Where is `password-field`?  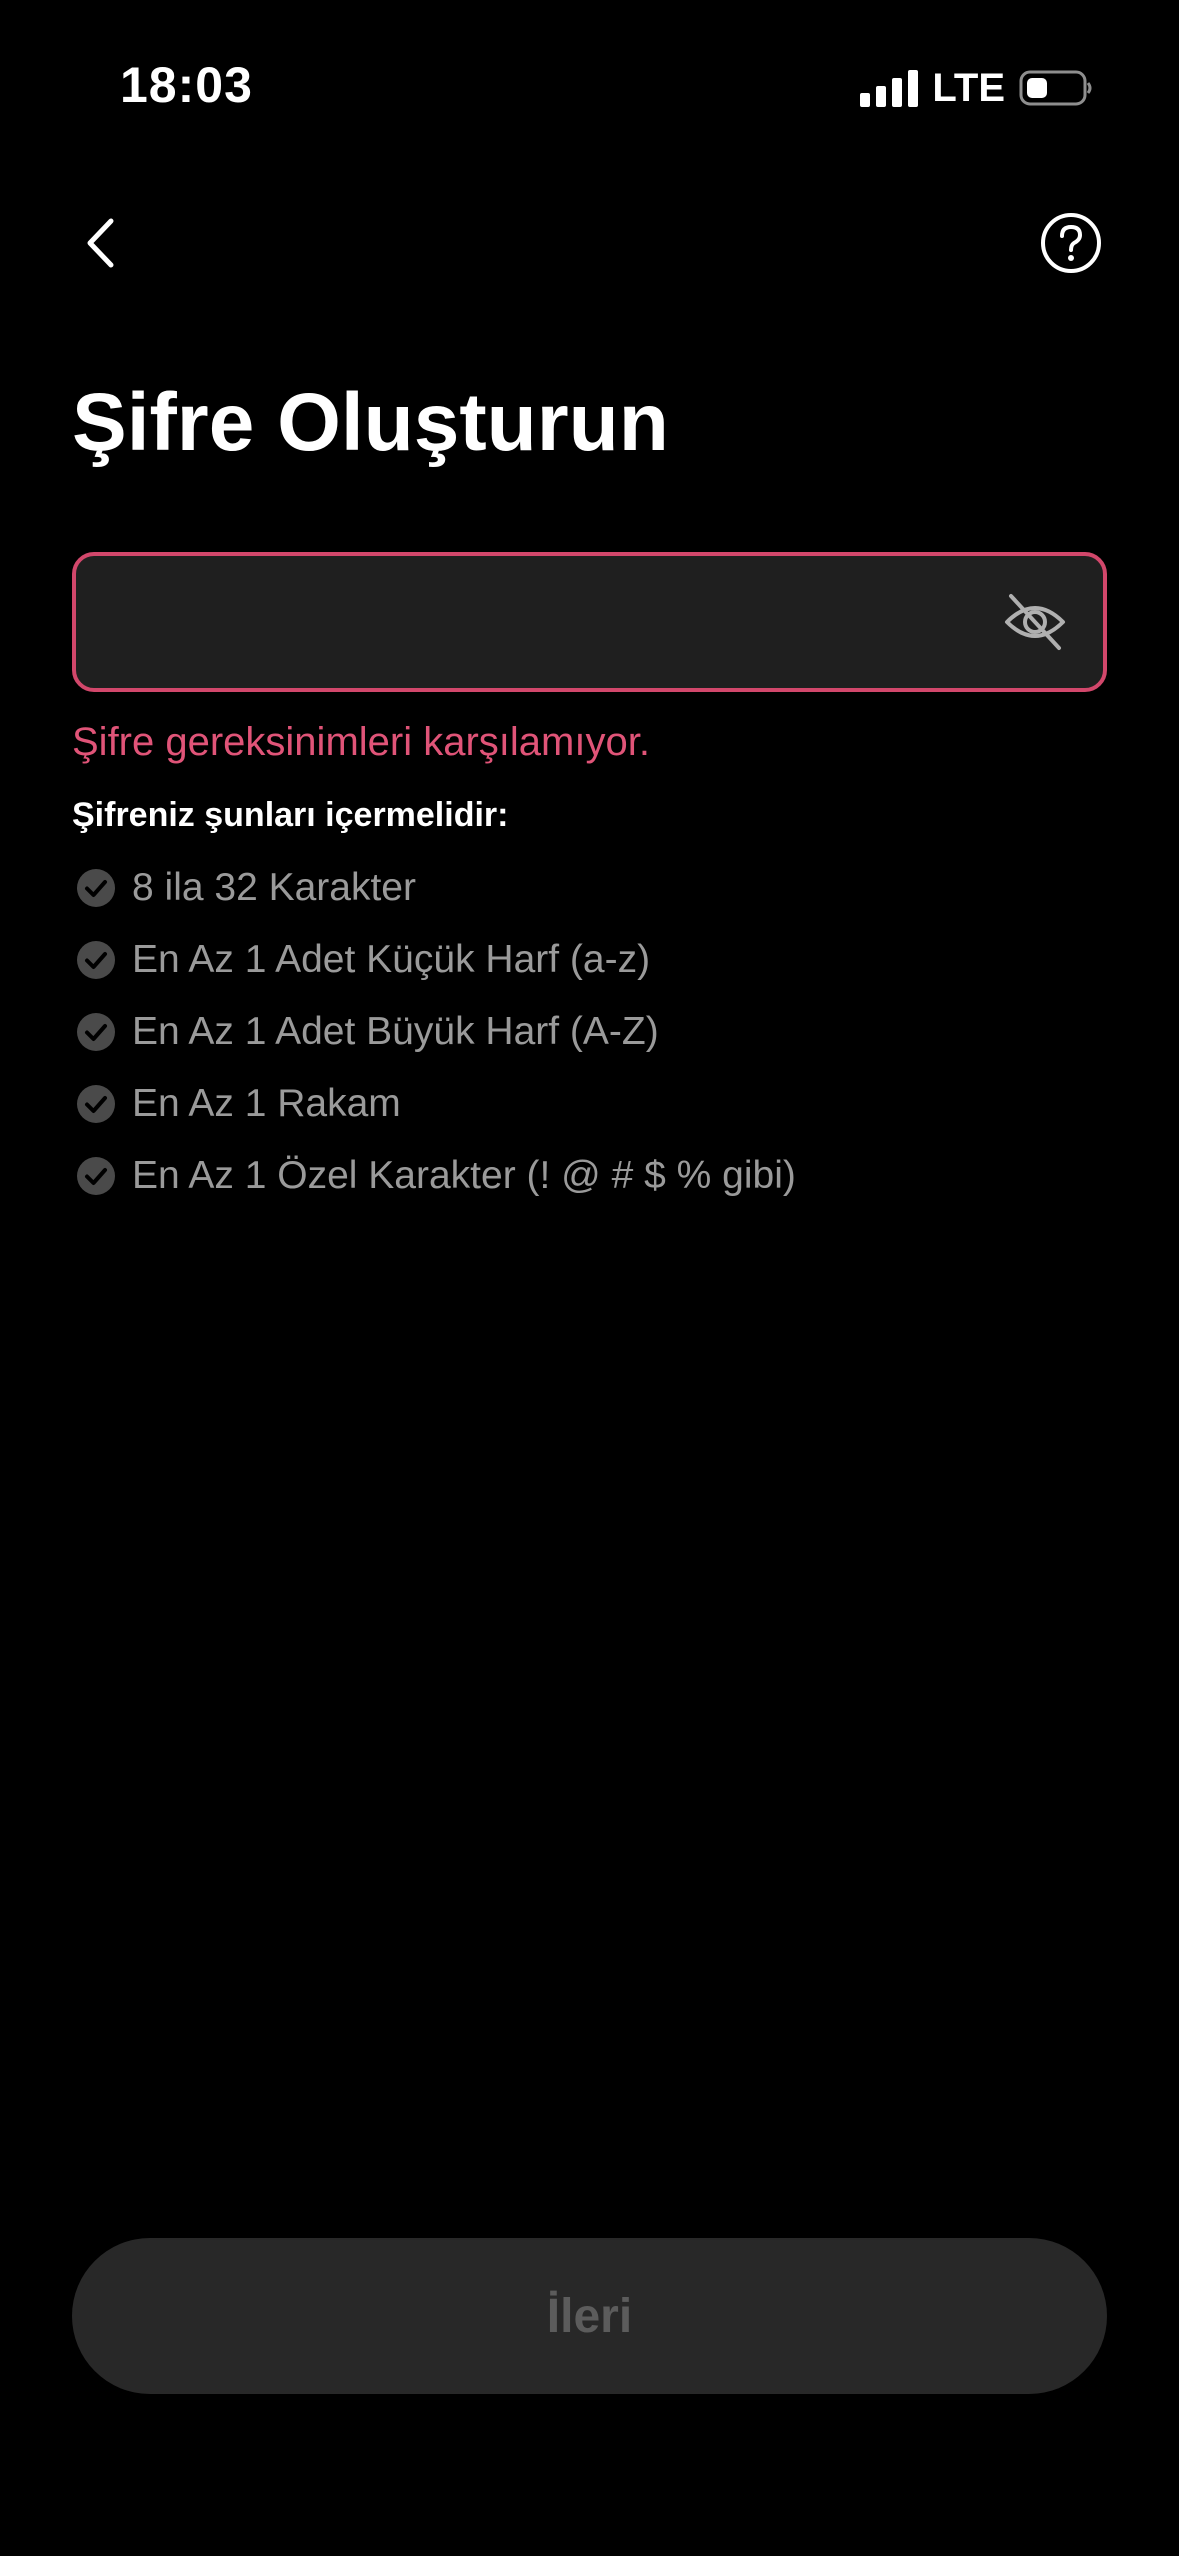 password-field is located at coordinates (589, 622).